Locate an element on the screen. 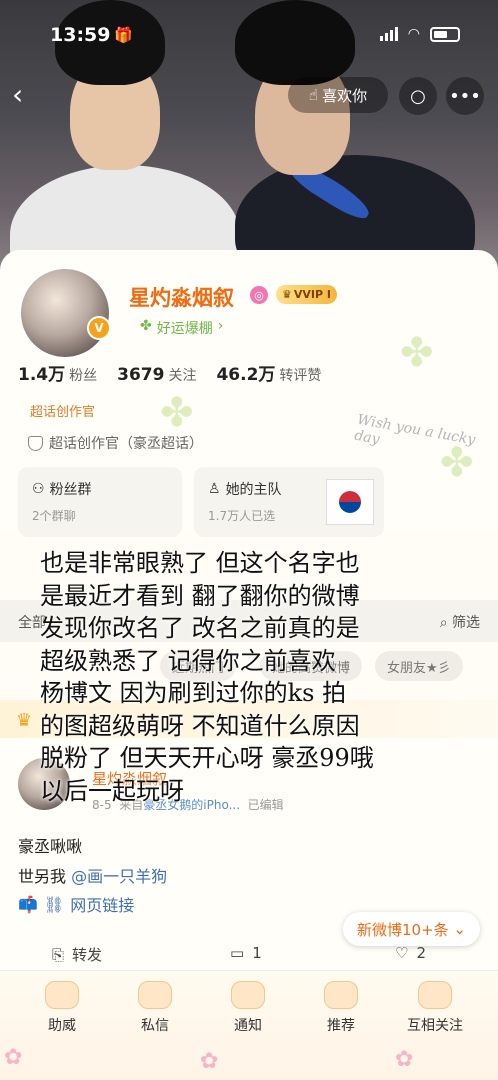 This screenshot has width=498, height=1080. post-text: 世另我 @画一只羊狗 is located at coordinates (92, 875).